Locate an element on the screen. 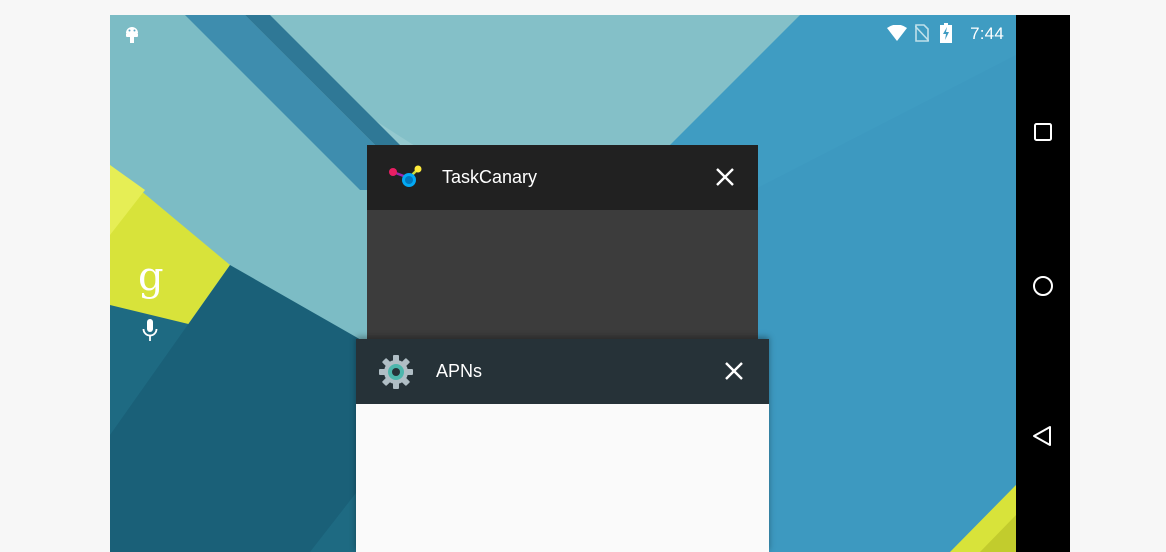  android-notification-icon is located at coordinates (132, 35).